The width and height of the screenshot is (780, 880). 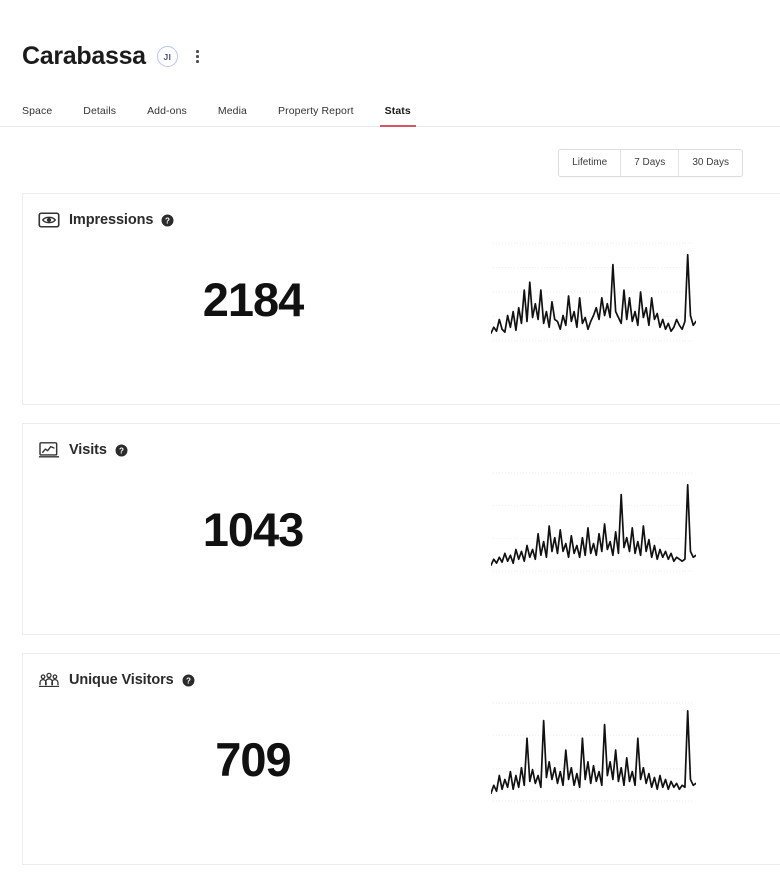 I want to click on card-header: Unique Visitors ?, so click(x=401, y=671).